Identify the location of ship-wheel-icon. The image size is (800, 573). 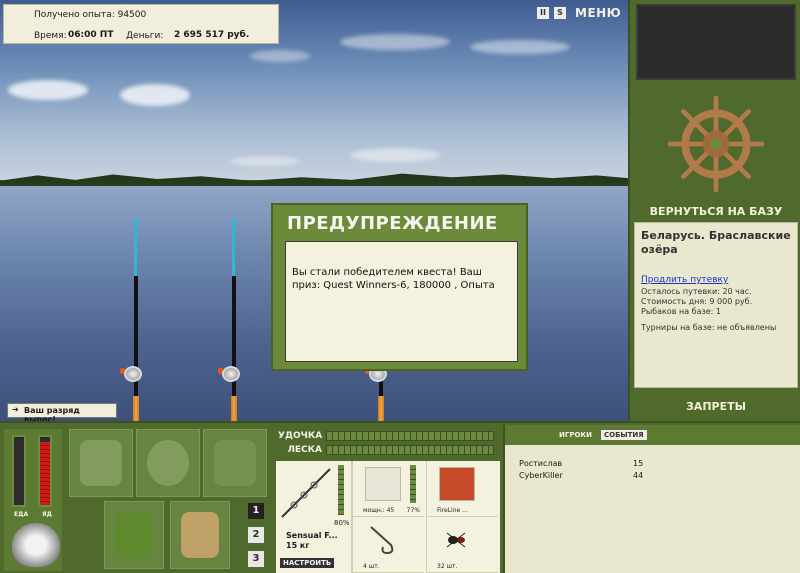
(716, 144).